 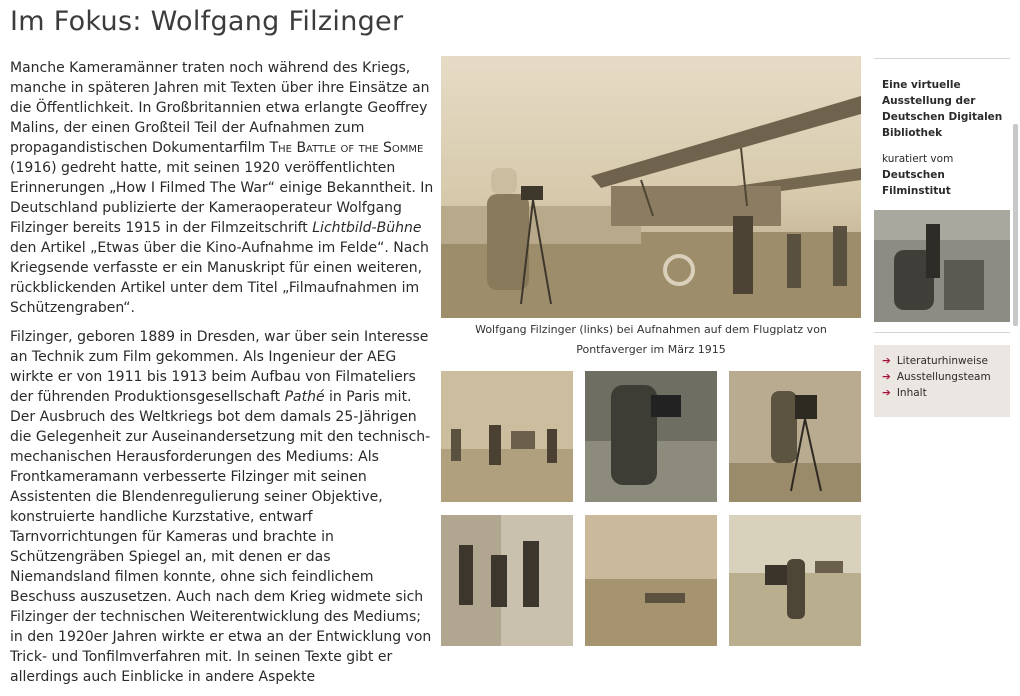 I want to click on curator-info: kuratiert vom Deutschen Filminstitut, so click(x=946, y=175).